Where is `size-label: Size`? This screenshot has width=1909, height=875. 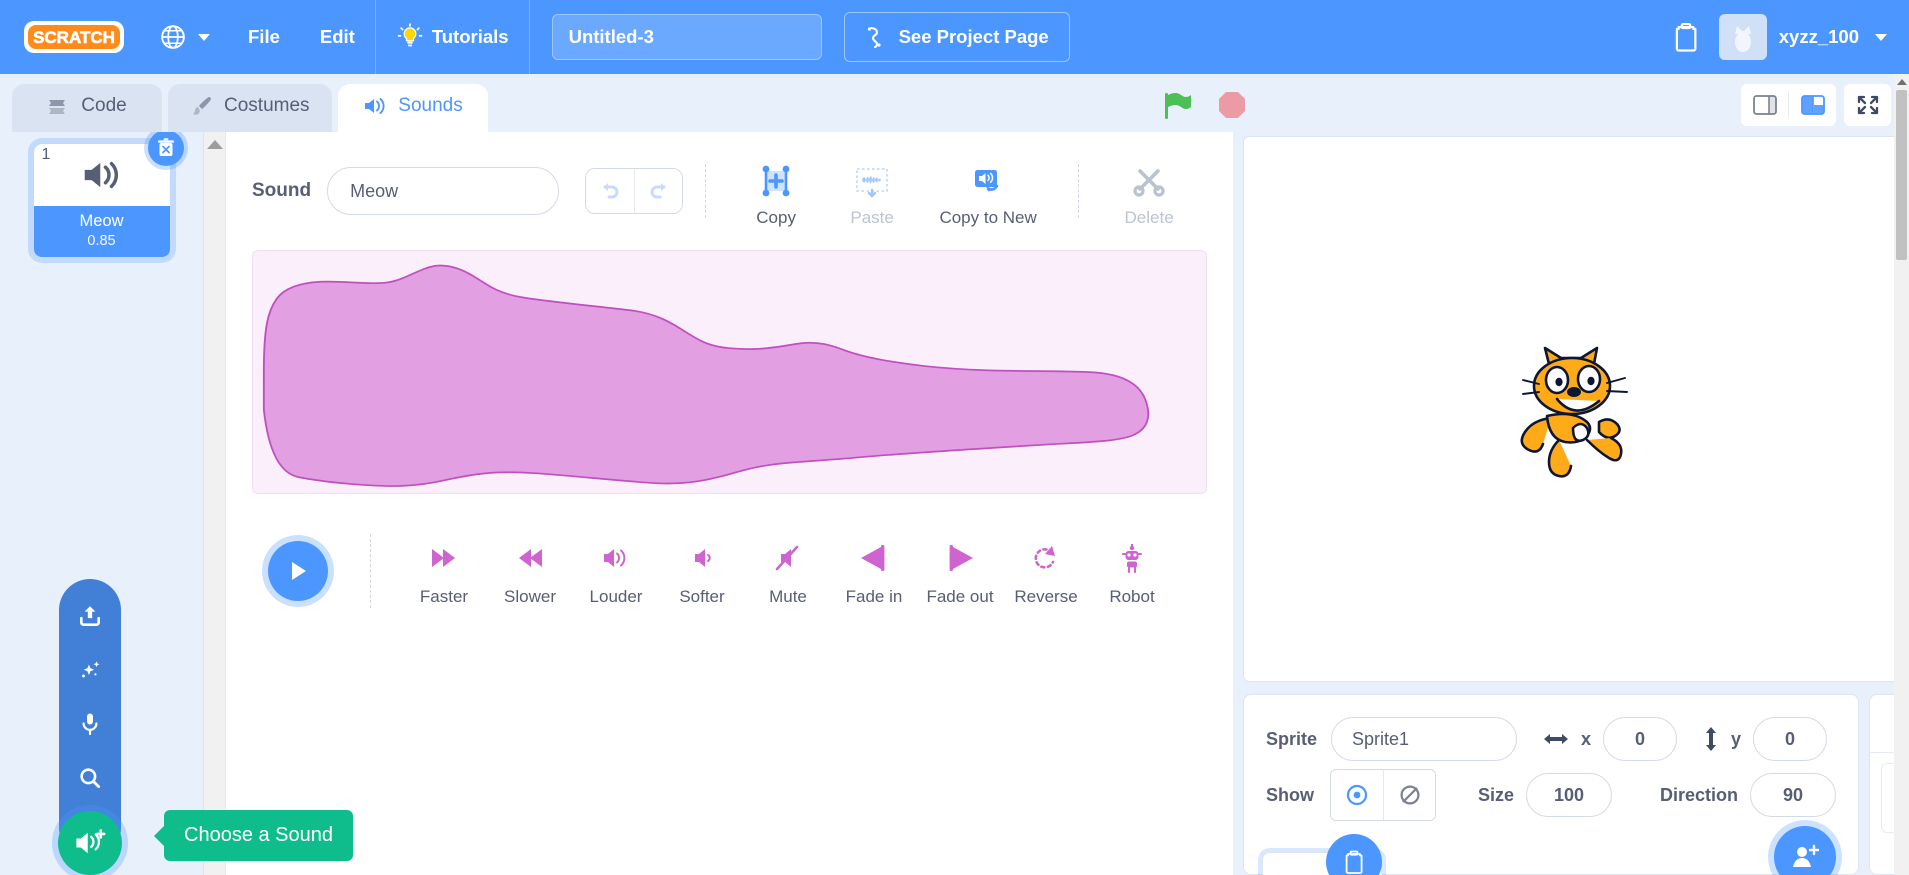 size-label: Size is located at coordinates (1496, 794).